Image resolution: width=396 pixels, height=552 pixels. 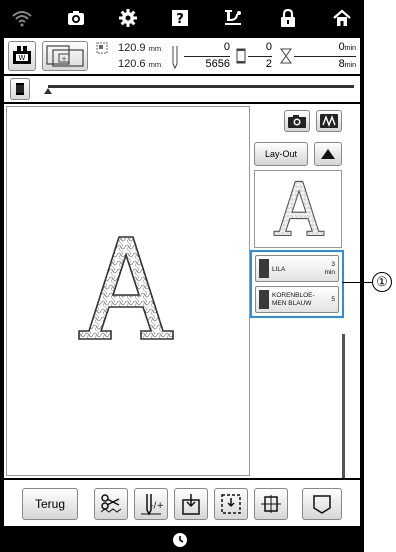 I want to click on letter-a-design, so click(x=126, y=288).